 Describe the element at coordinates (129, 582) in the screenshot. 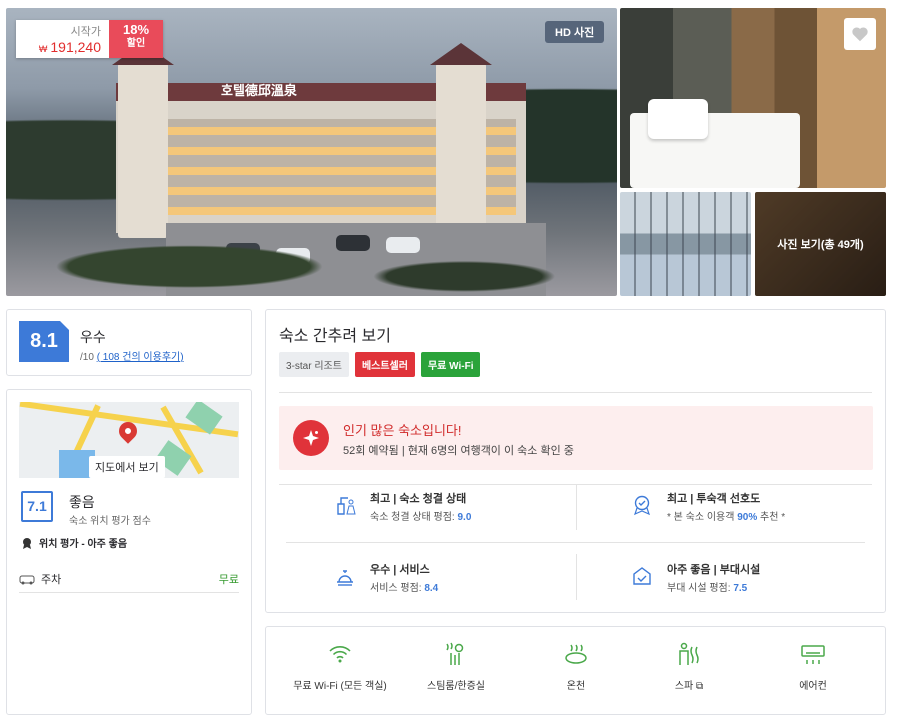

I see `parking-row: 주차 무료` at that location.